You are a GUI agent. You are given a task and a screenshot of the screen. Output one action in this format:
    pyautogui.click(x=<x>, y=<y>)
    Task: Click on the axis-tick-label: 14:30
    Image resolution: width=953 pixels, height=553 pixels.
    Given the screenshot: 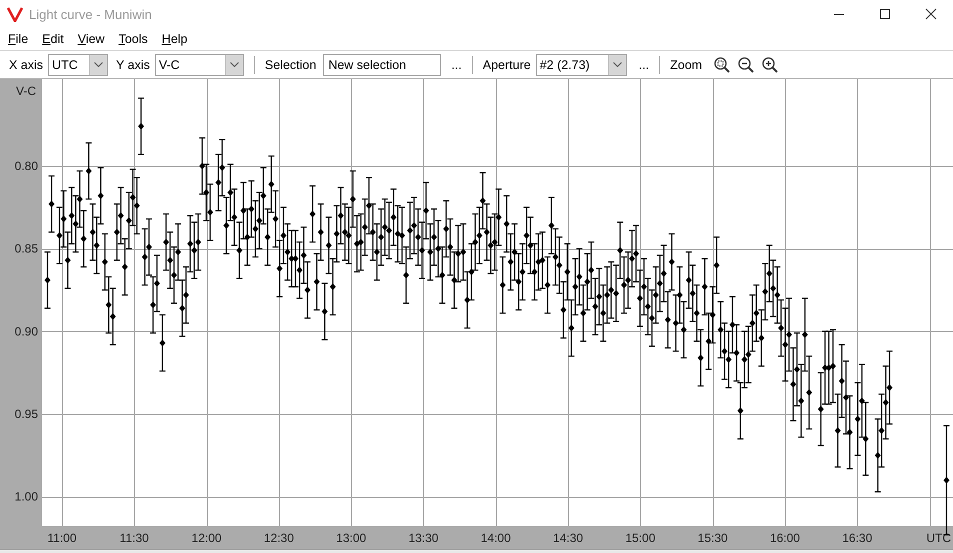 What is the action you would take?
    pyautogui.click(x=568, y=538)
    